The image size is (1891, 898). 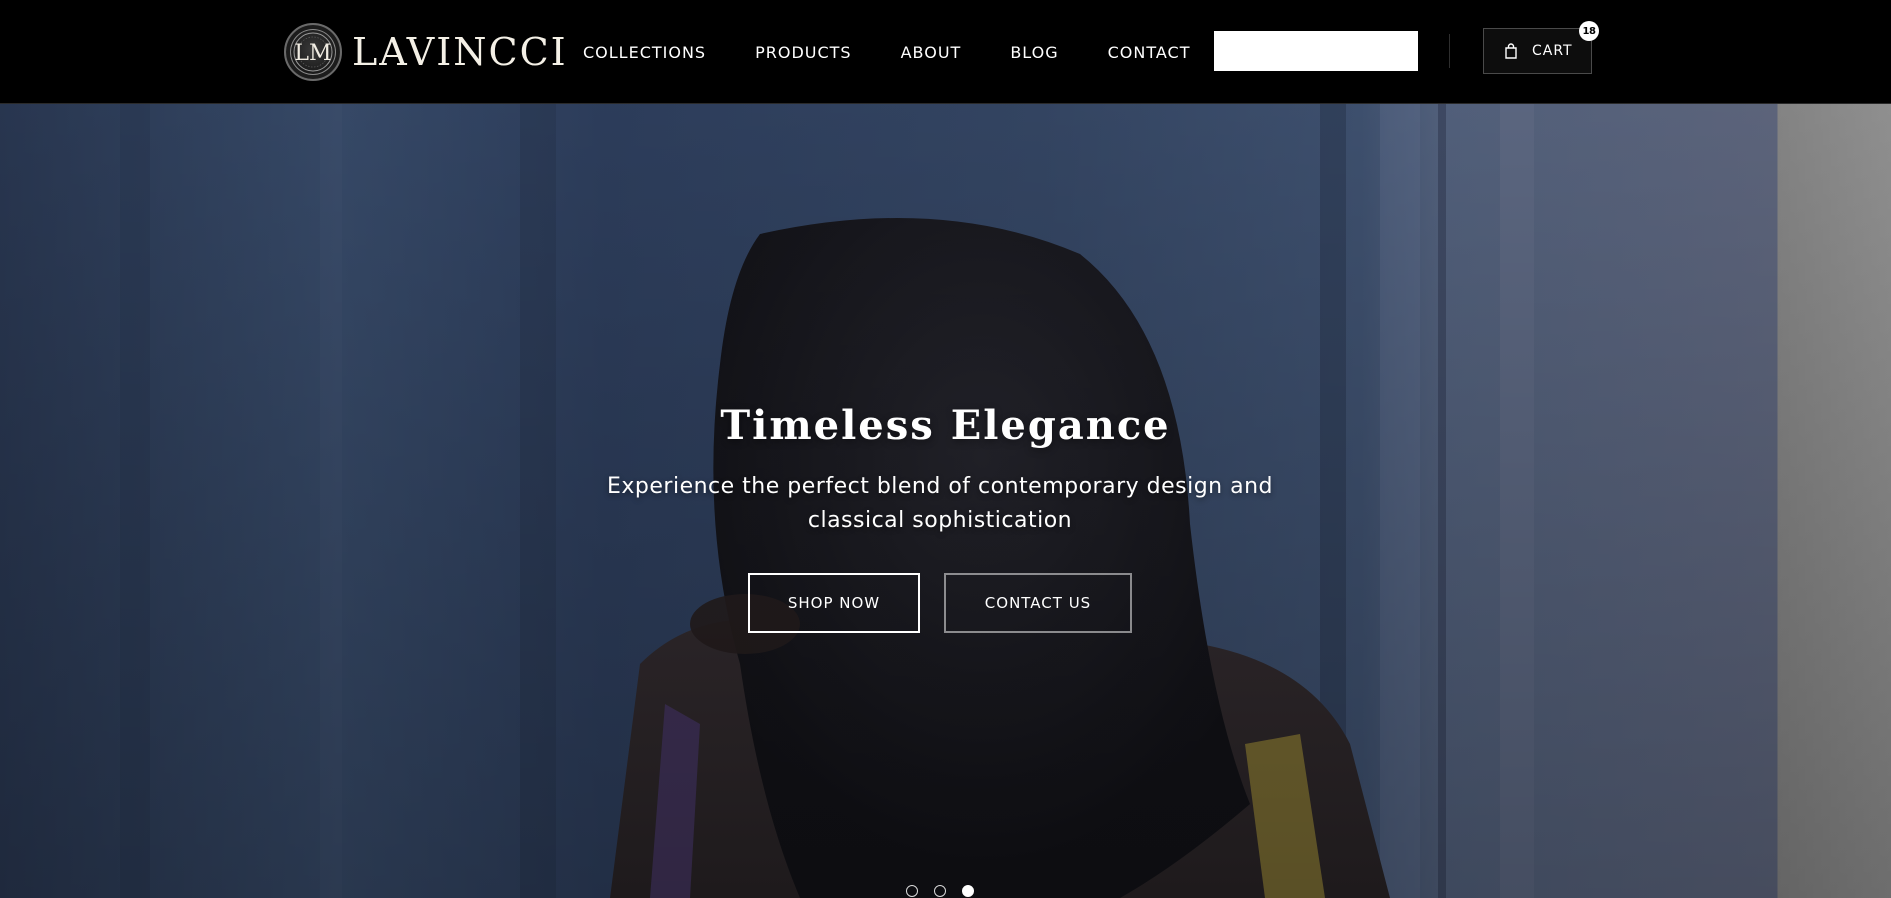 What do you see at coordinates (948, 891) in the screenshot?
I see `slider-pagination` at bounding box center [948, 891].